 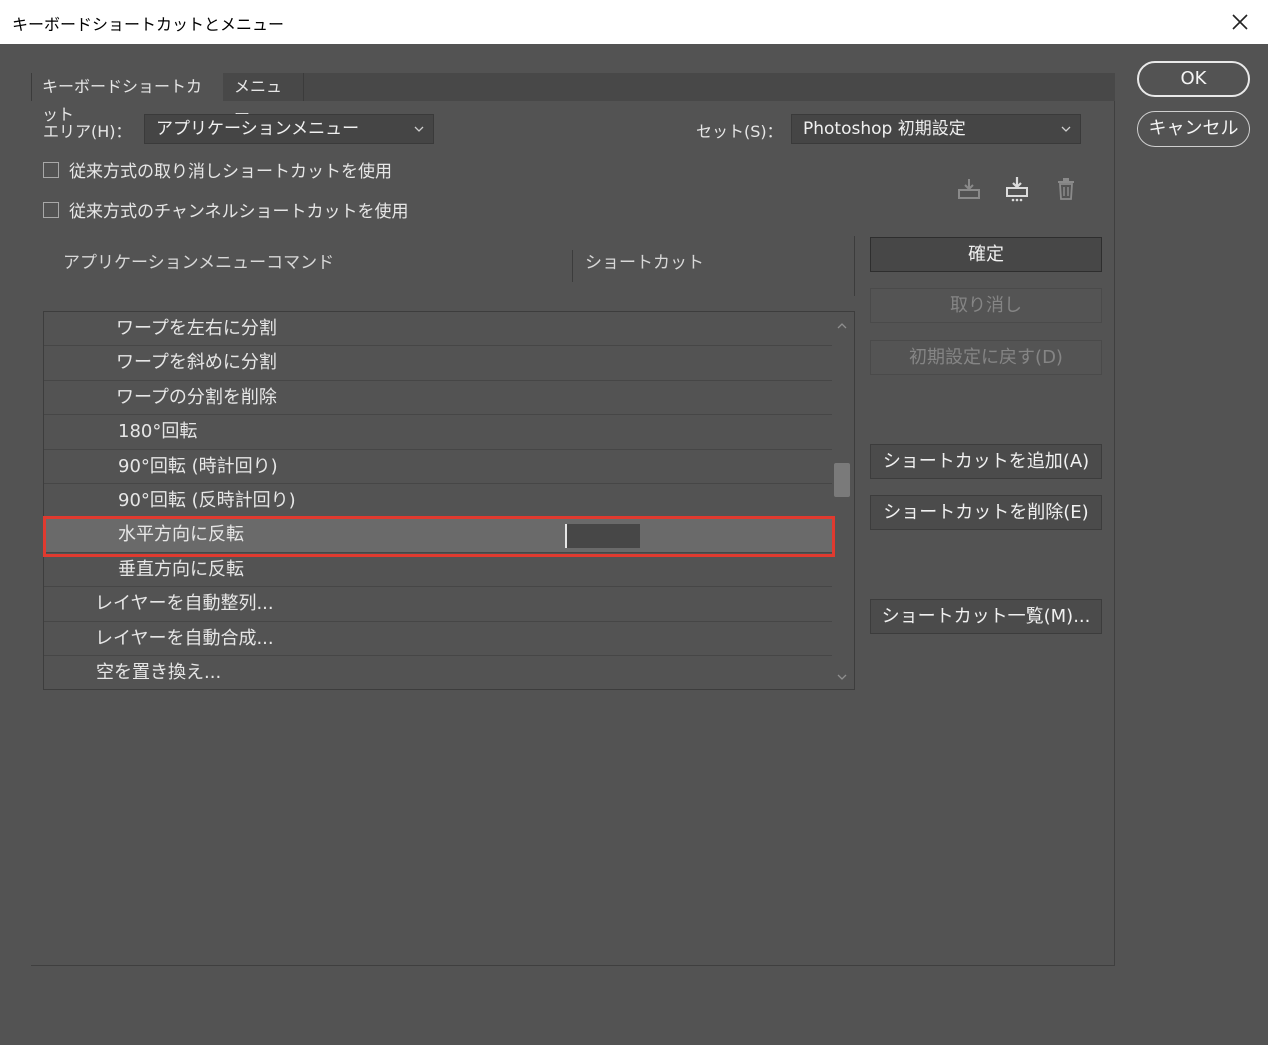 What do you see at coordinates (438, 432) in the screenshot?
I see `list-item: 180°回転` at bounding box center [438, 432].